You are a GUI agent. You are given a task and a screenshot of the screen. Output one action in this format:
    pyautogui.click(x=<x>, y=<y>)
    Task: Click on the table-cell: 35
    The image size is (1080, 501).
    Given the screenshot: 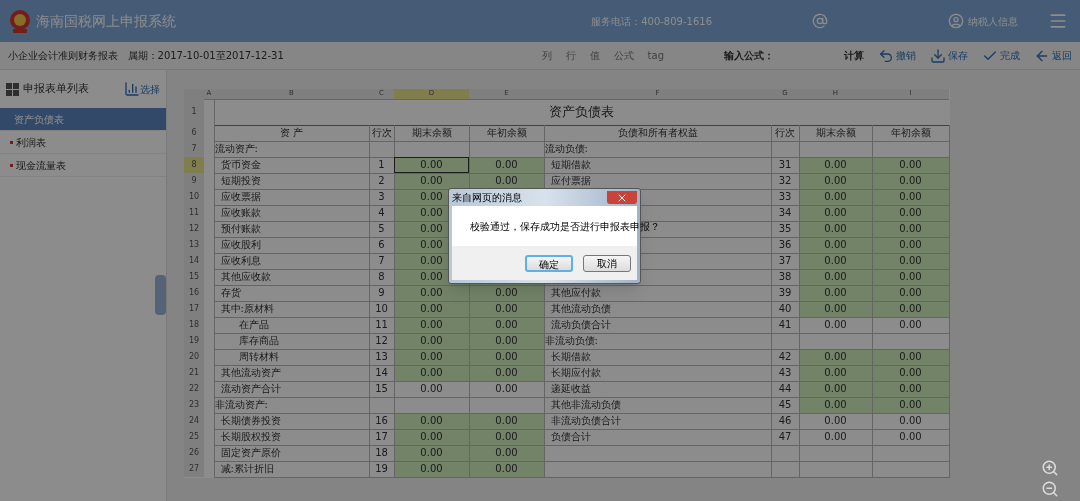 What is the action you would take?
    pyautogui.click(x=785, y=229)
    